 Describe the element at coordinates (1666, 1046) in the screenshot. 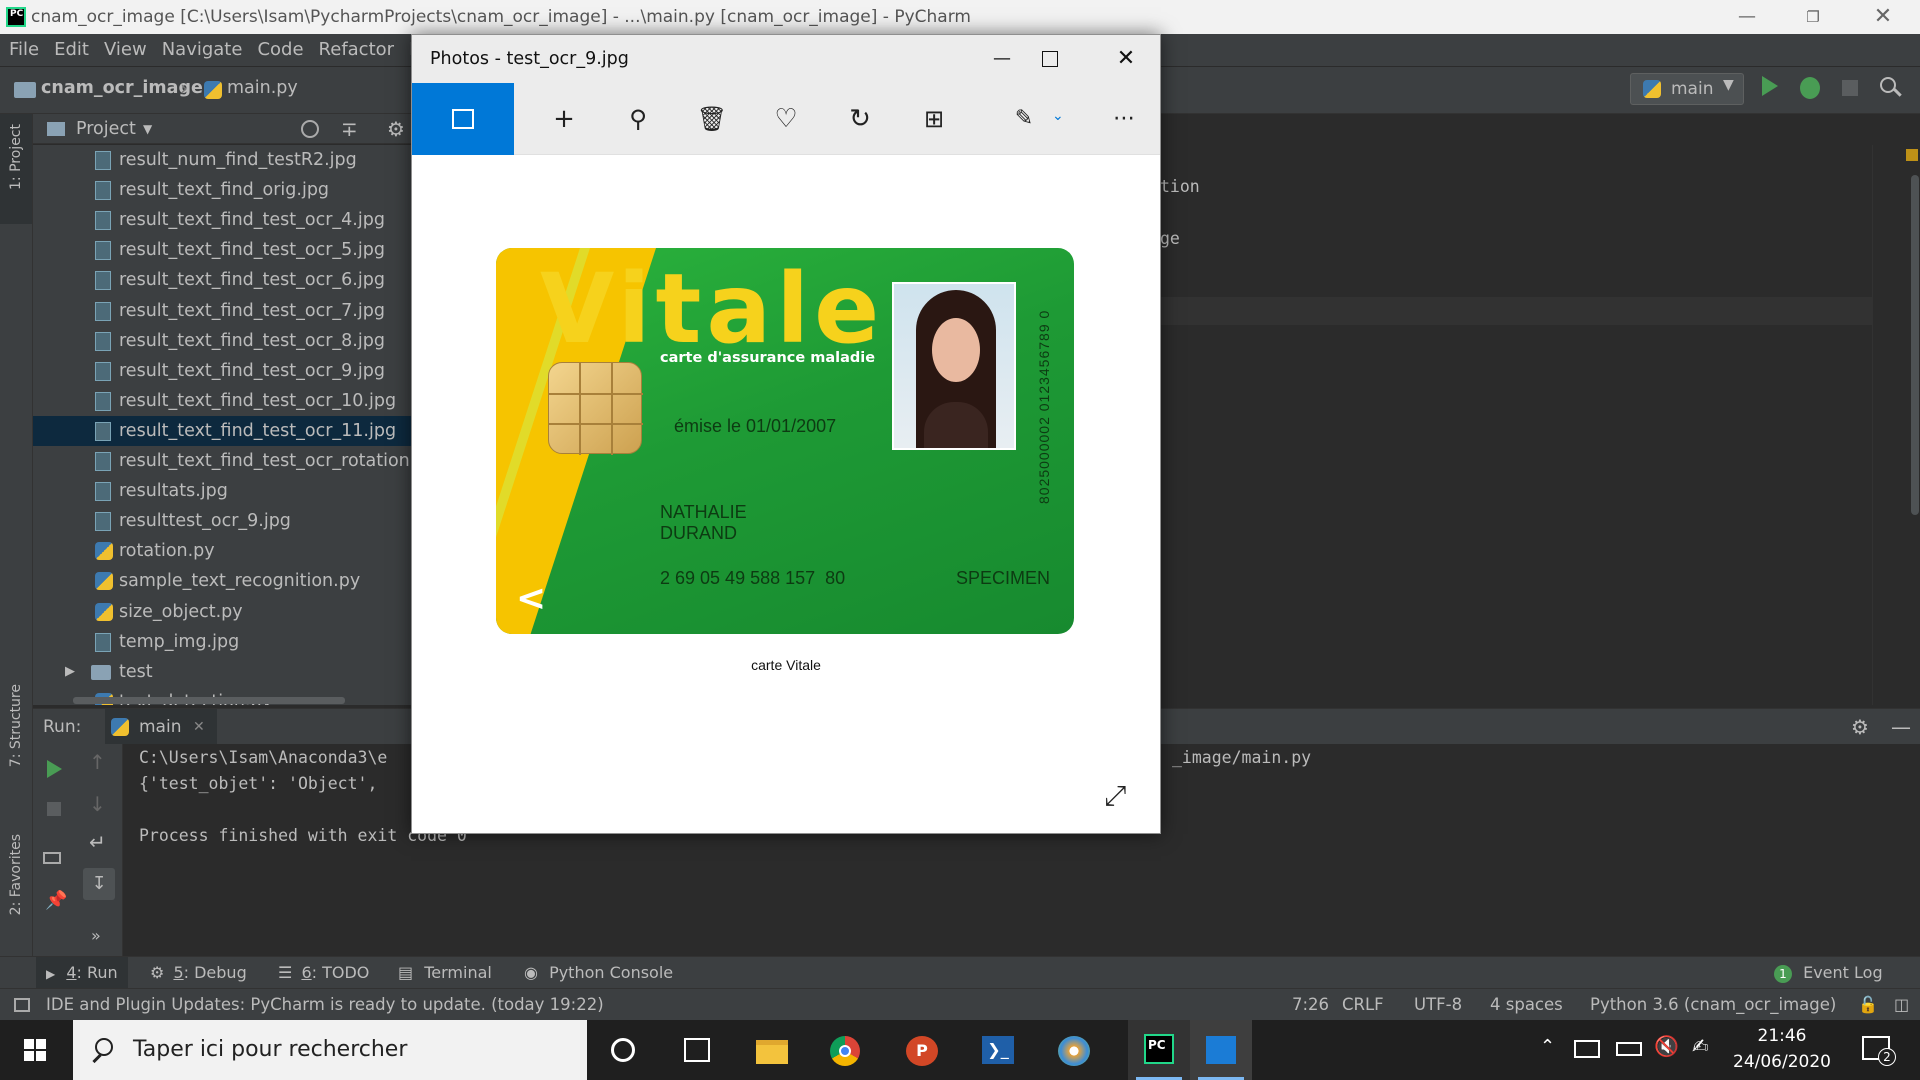

I see `volume-muted-icon: 🔇` at that location.